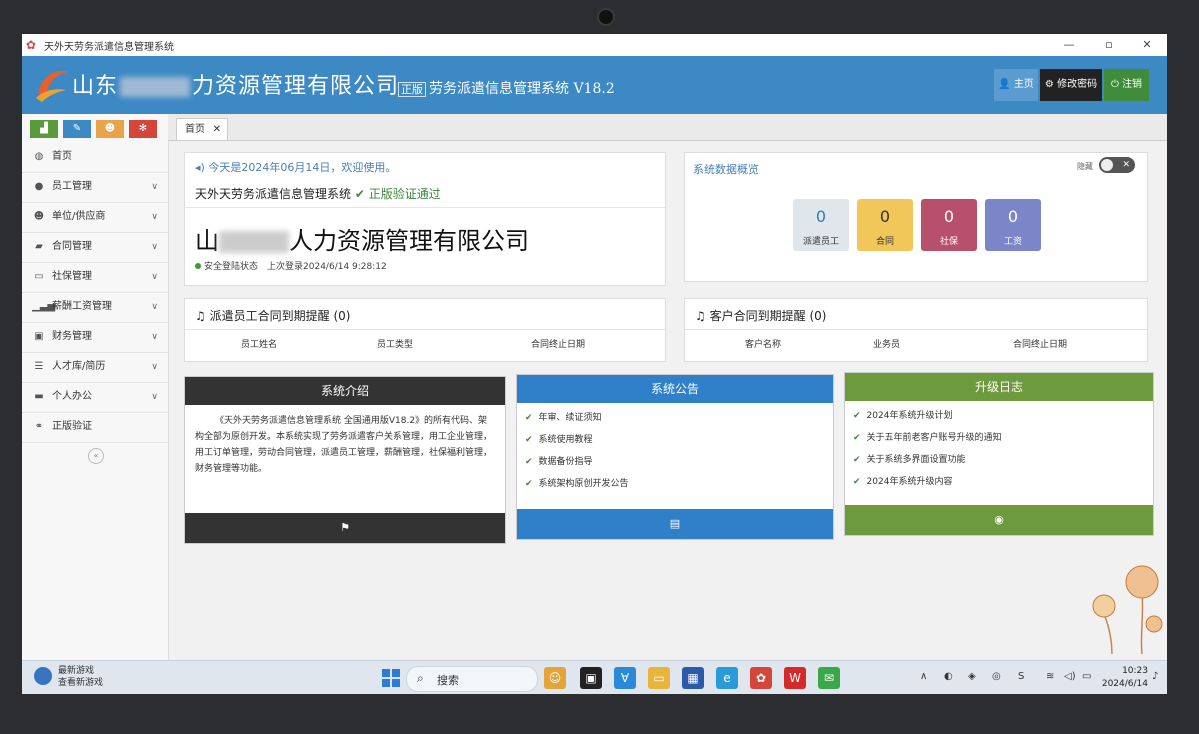 The width and height of the screenshot is (1199, 734). What do you see at coordinates (829, 678) in the screenshot?
I see `taskbar-app-wechat: ✉` at bounding box center [829, 678].